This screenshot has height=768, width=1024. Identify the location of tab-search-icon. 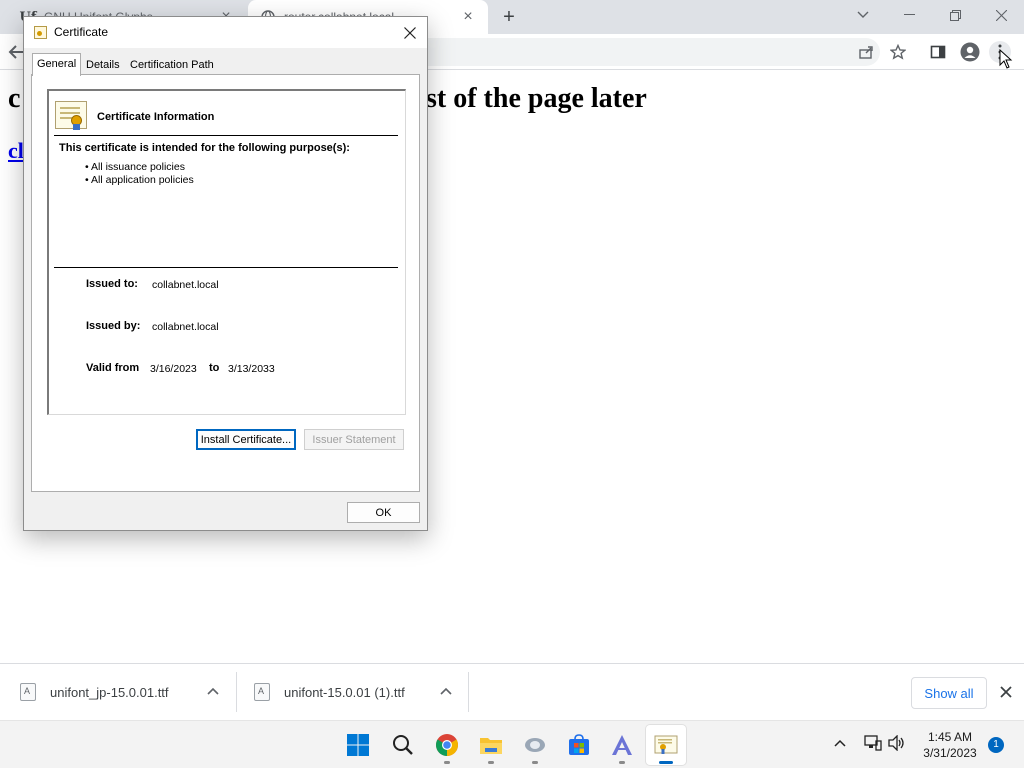
(863, 15).